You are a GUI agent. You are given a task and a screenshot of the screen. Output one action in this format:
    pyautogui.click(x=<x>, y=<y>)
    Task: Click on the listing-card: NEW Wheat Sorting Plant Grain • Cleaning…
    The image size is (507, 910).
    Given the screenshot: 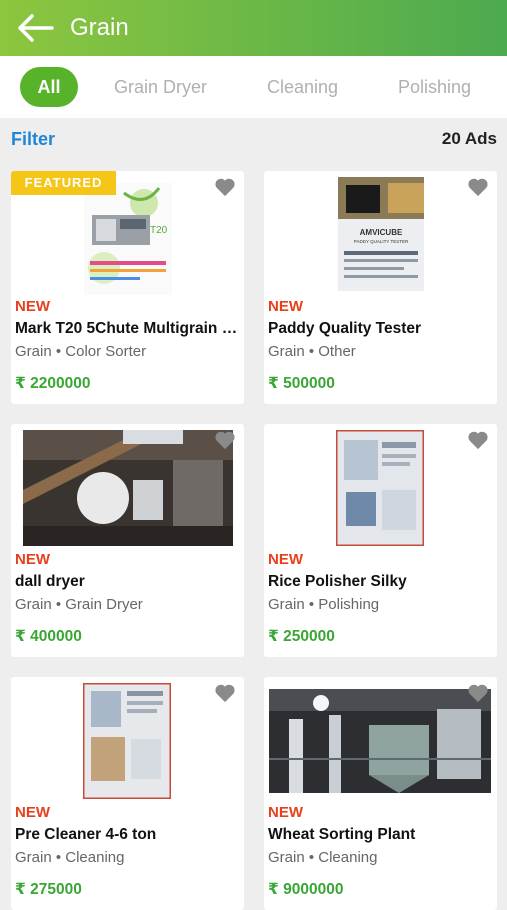 What is the action you would take?
    pyautogui.click(x=380, y=793)
    